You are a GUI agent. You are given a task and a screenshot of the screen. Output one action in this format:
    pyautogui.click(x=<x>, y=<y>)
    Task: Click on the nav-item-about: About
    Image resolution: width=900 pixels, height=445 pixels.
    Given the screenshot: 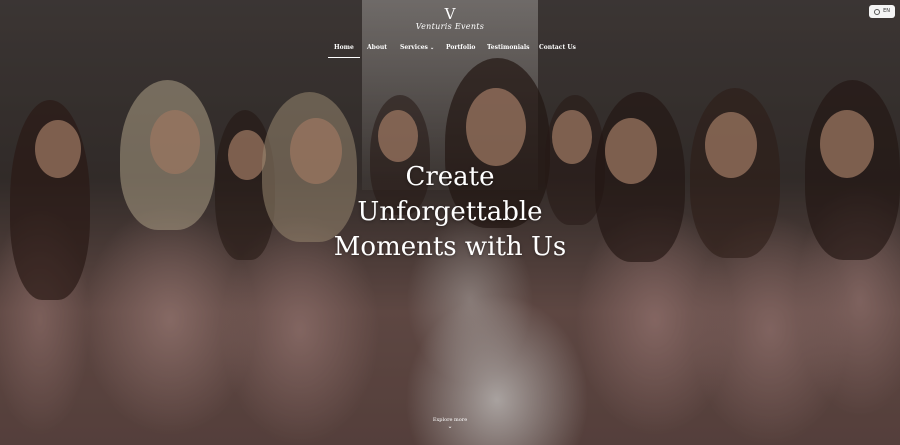 What is the action you would take?
    pyautogui.click(x=377, y=47)
    